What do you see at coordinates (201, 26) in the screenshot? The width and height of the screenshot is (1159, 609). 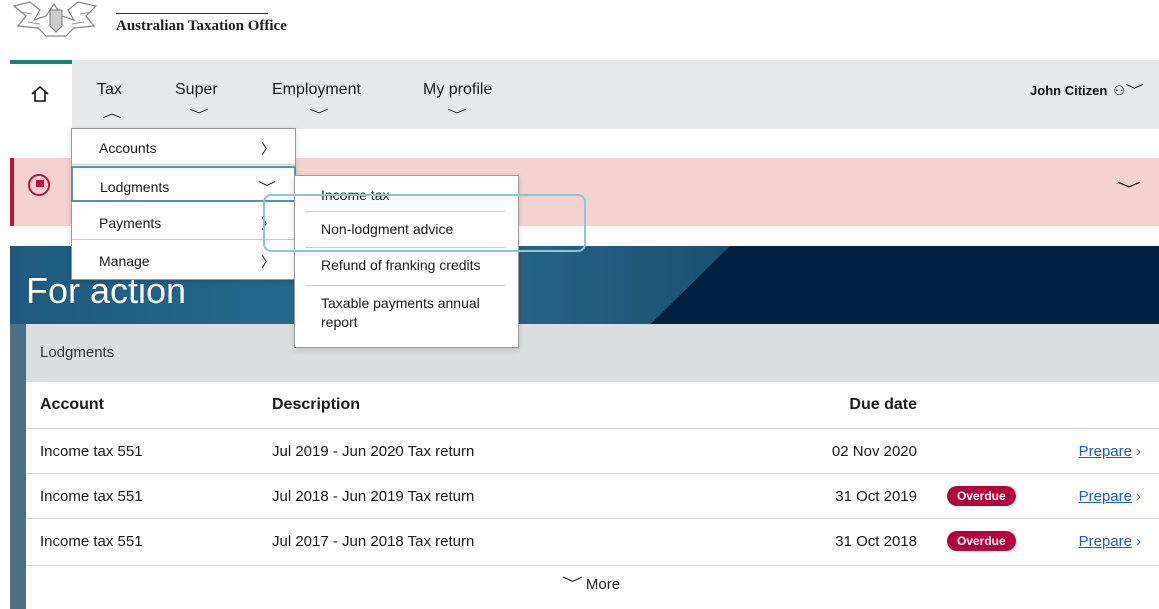 I see `brand-name: Australian Taxation Office` at bounding box center [201, 26].